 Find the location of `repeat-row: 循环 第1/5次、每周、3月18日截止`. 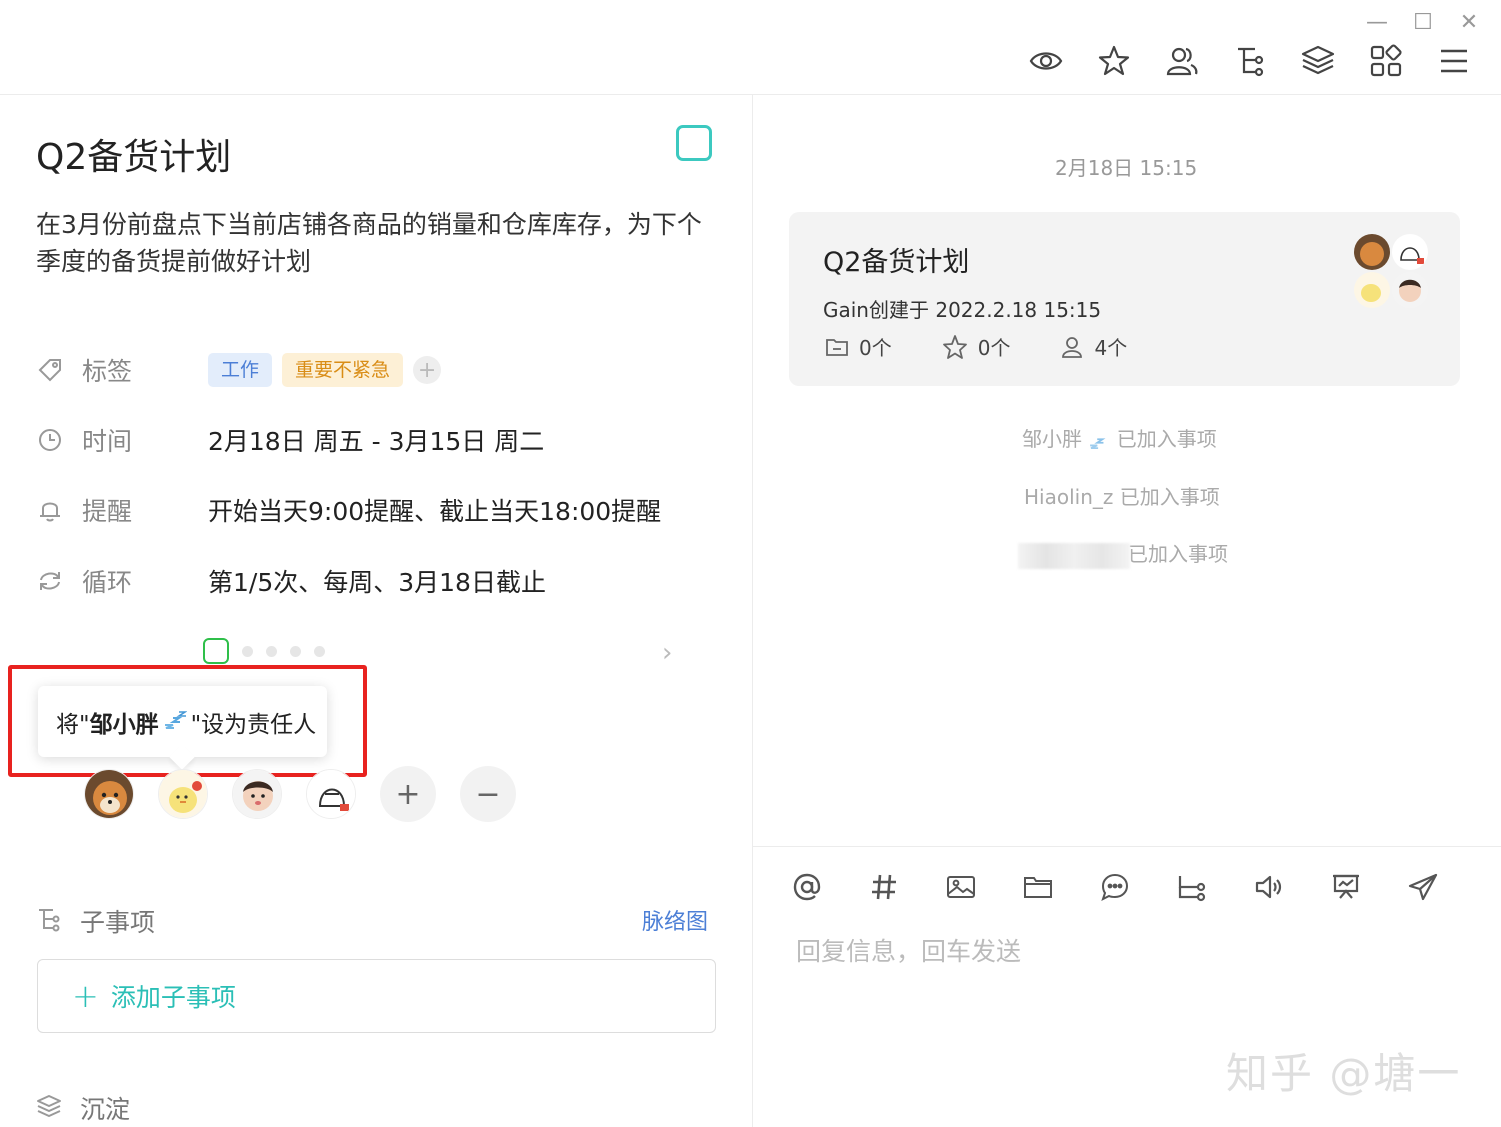

repeat-row: 循环 第1/5次、每周、3月18日截止 is located at coordinates (291, 581).